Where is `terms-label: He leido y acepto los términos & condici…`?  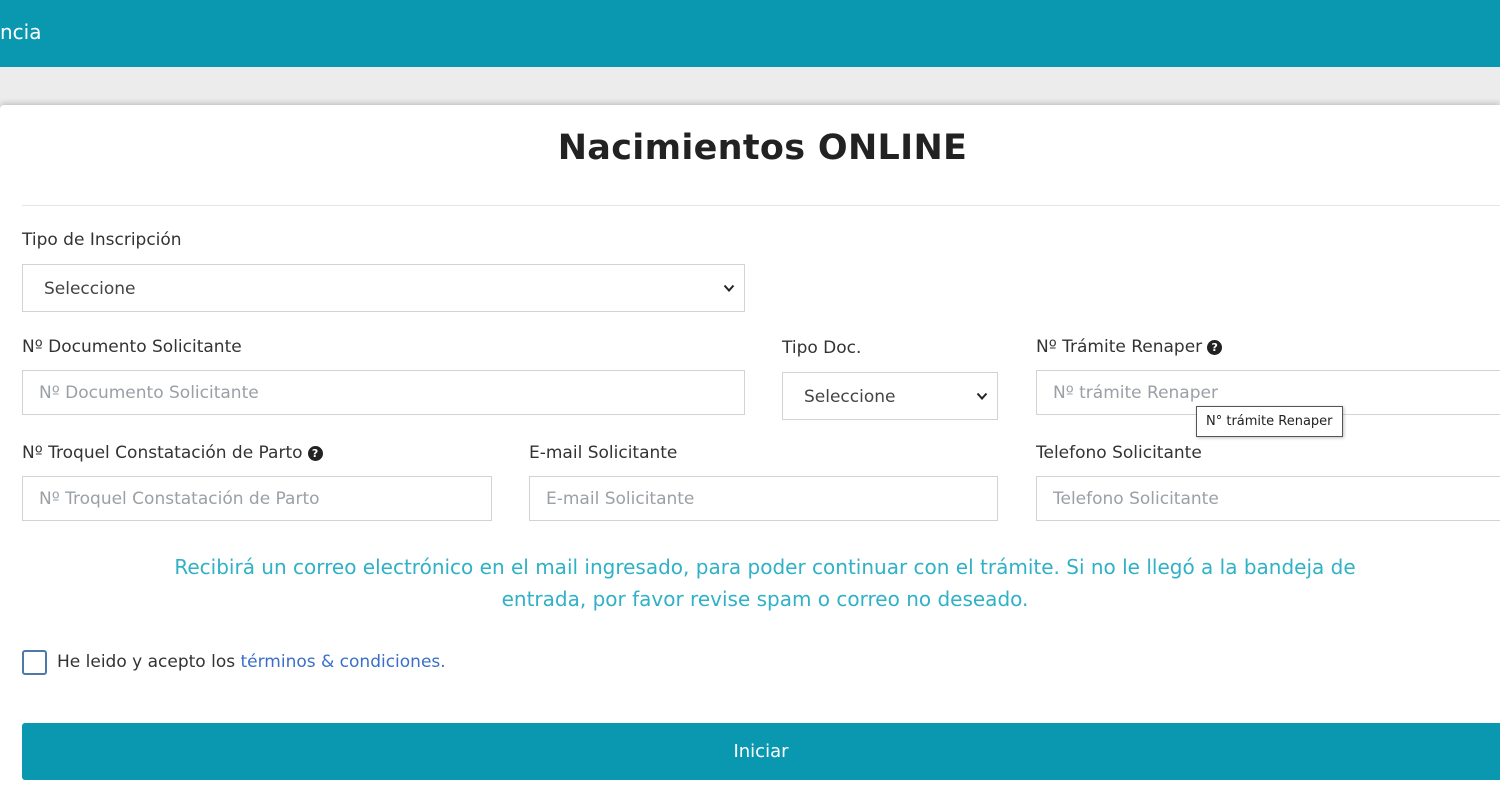 terms-label: He leido y acepto los términos & condici… is located at coordinates (251, 662).